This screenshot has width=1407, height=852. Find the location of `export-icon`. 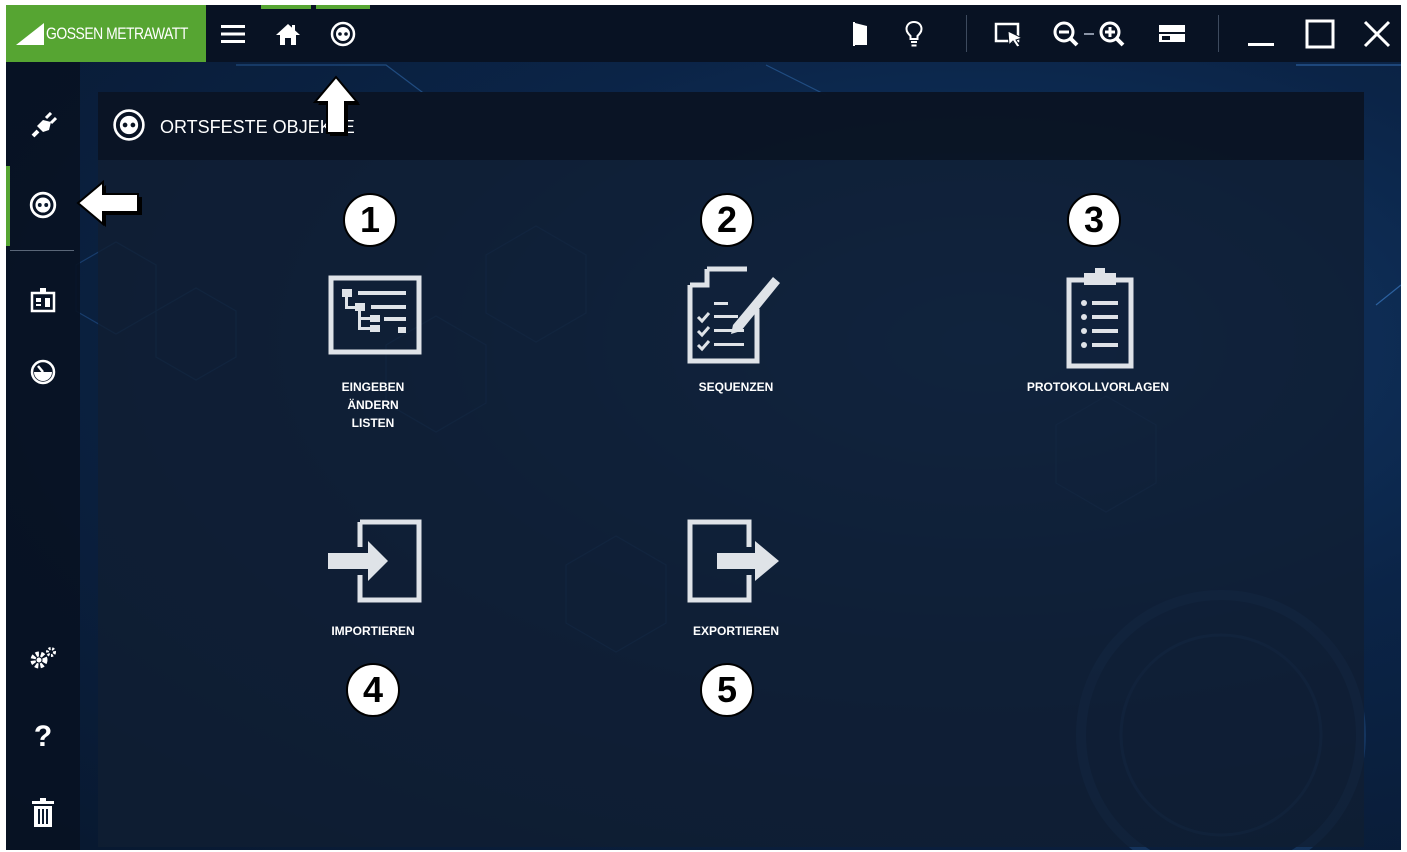

export-icon is located at coordinates (735, 563).